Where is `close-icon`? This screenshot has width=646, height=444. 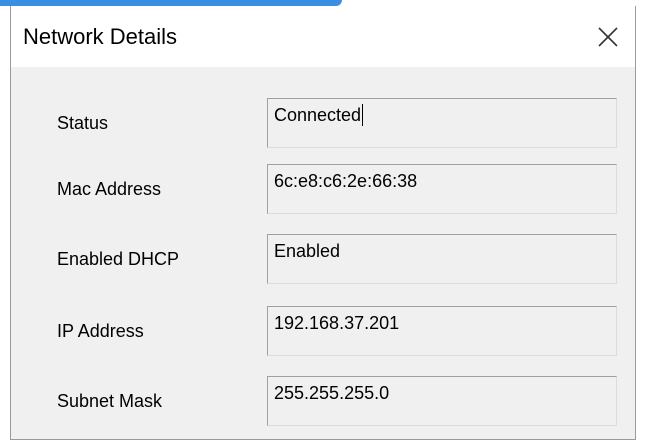
close-icon is located at coordinates (608, 37).